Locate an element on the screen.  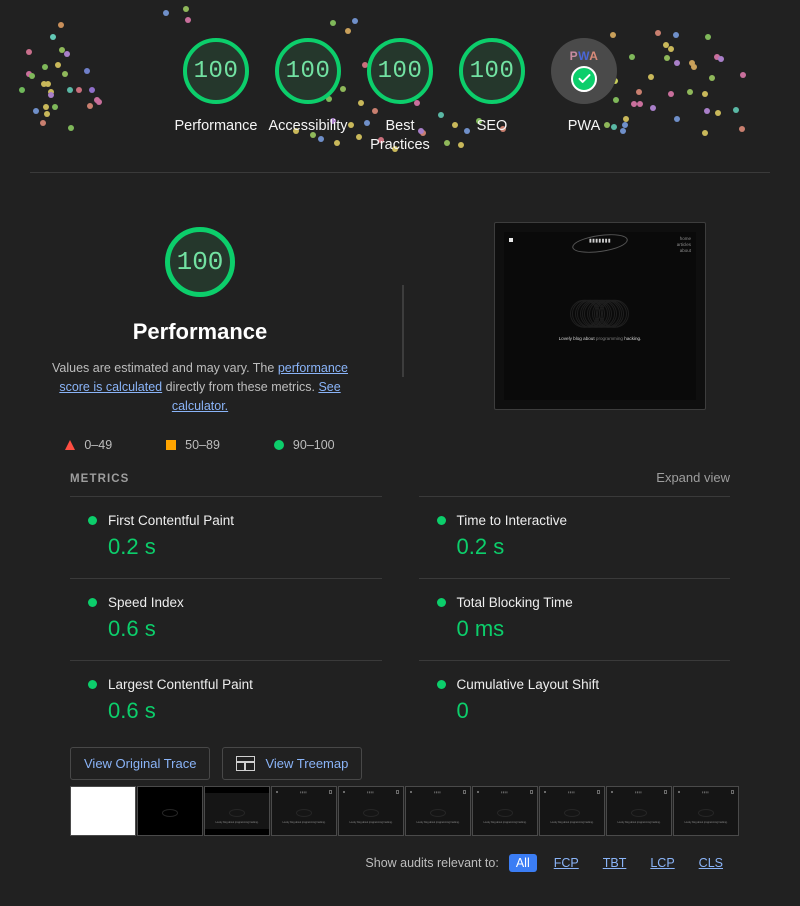
audit-filter-tbt: TBT is located at coordinates (615, 863).